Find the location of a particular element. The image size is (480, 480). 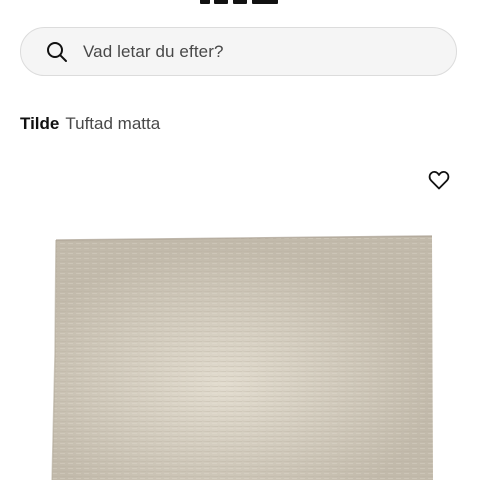

search-icon-glyph is located at coordinates (57, 51).